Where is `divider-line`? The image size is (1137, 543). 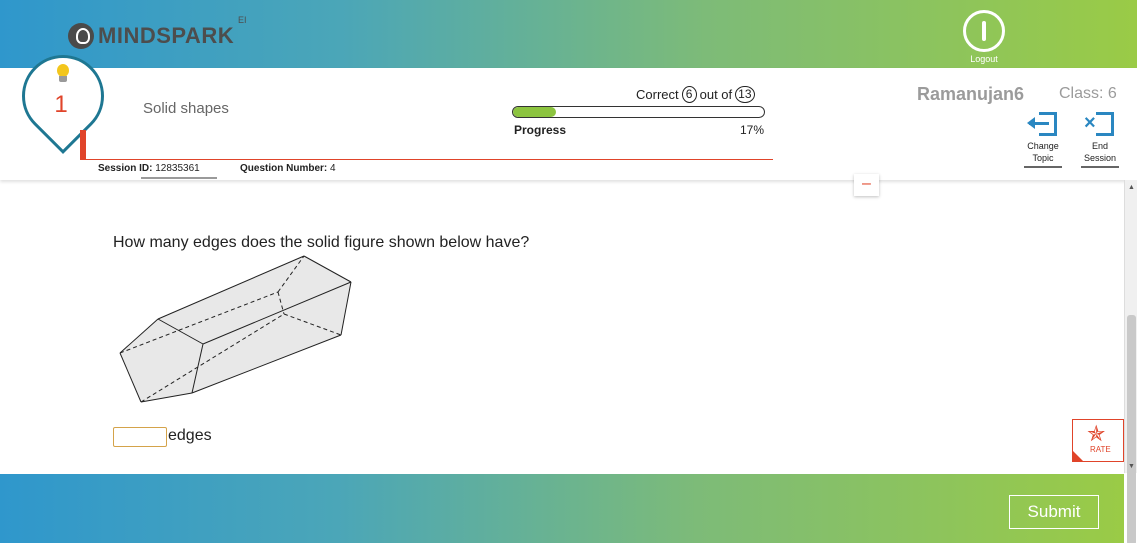 divider-line is located at coordinates (429, 159).